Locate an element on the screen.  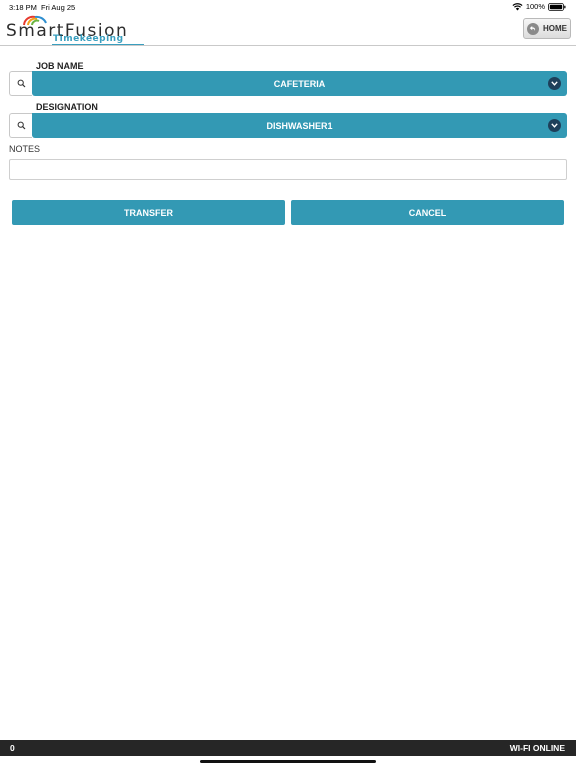
status-indicators: 100% is located at coordinates (539, 6).